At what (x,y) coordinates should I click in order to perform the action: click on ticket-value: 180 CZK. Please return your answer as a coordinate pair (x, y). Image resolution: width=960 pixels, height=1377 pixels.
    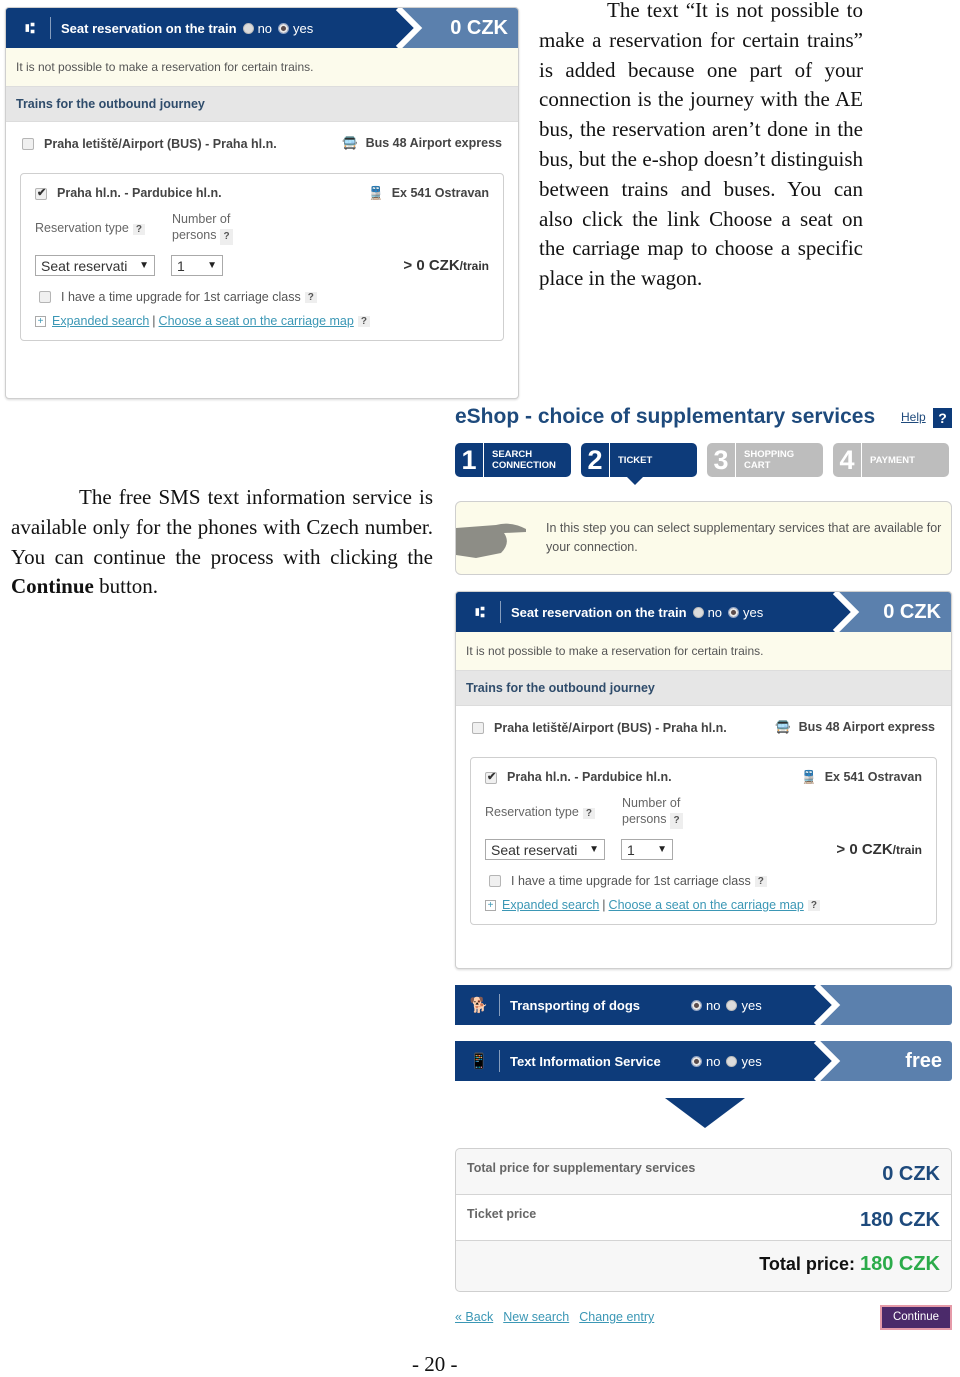
    Looking at the image, I should click on (899, 1220).